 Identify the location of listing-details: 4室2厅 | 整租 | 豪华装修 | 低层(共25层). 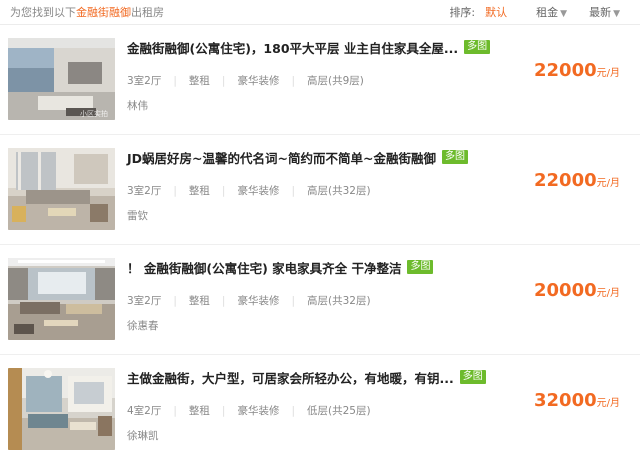
(249, 410).